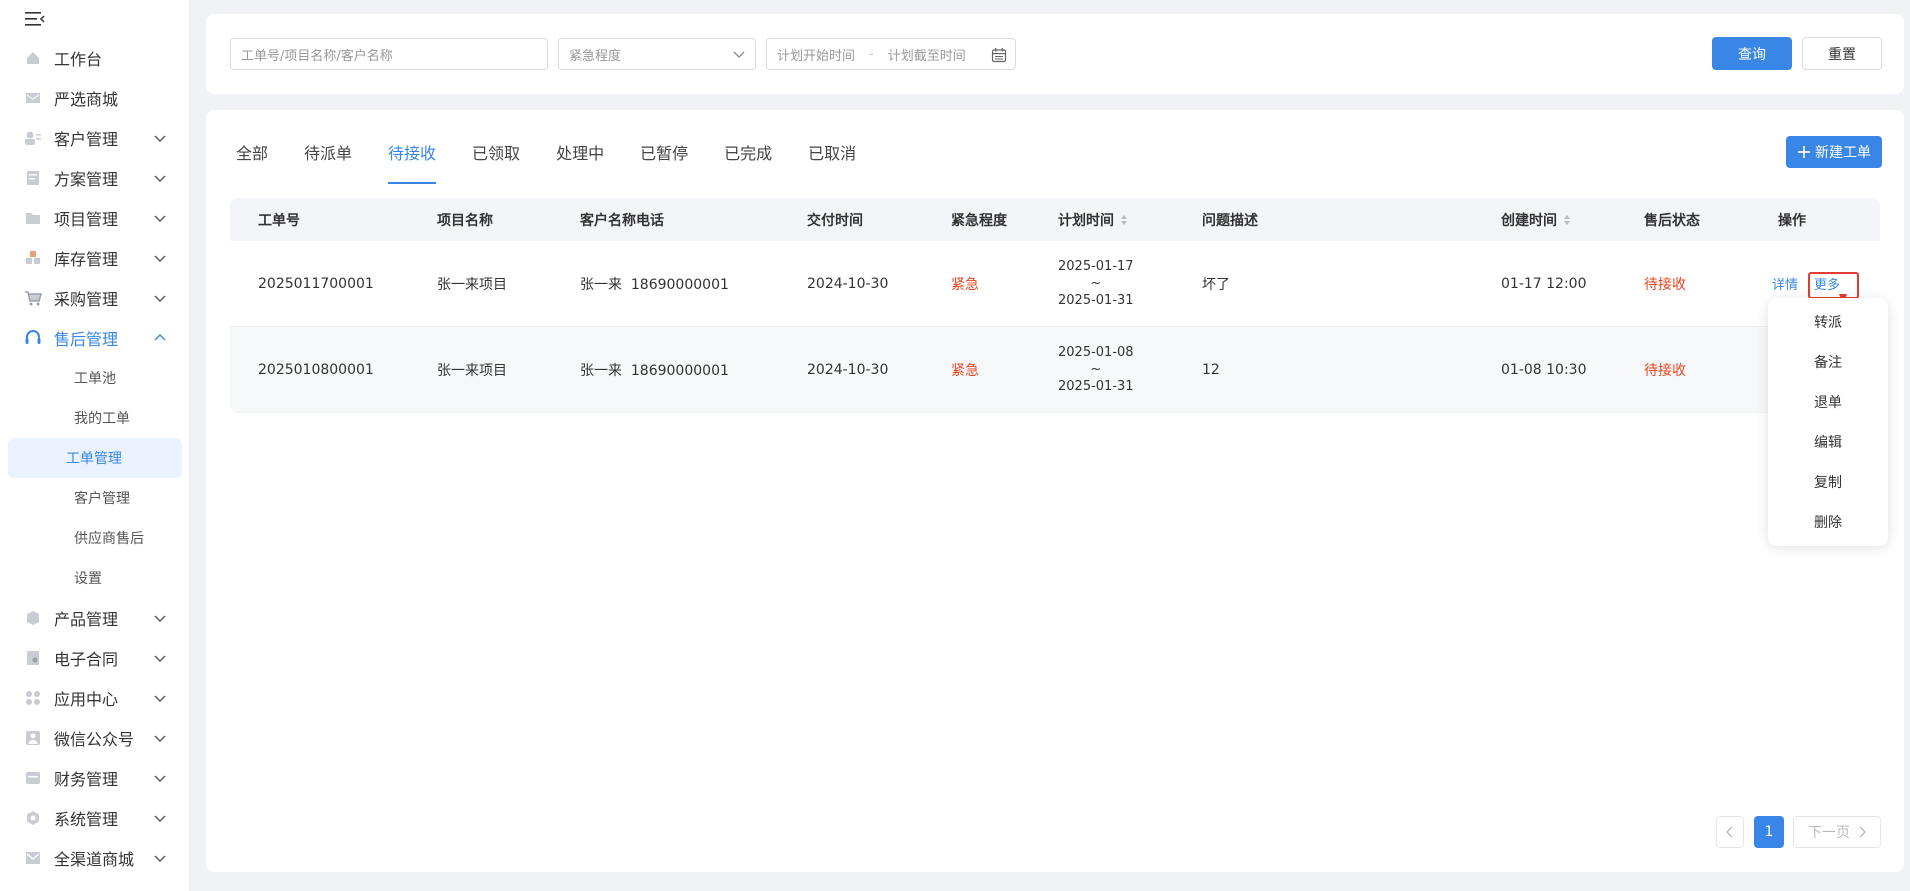 The image size is (1910, 891). I want to click on plan-end: 2025-01-31, so click(1096, 386).